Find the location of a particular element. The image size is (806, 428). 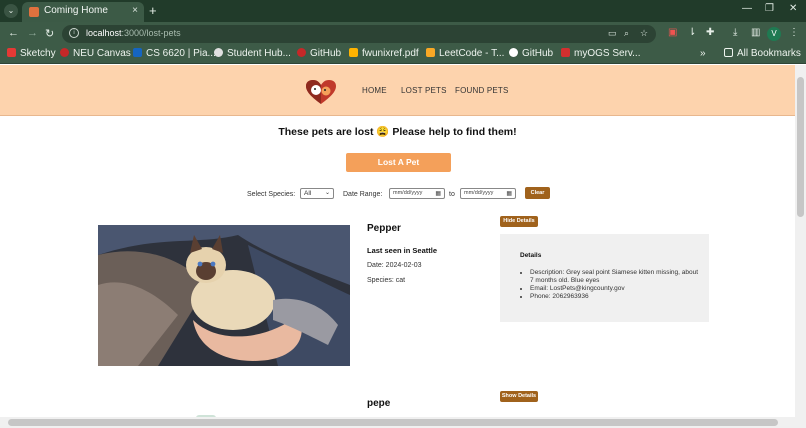

bookmark-item: fwunixref.pdf is located at coordinates (384, 53).